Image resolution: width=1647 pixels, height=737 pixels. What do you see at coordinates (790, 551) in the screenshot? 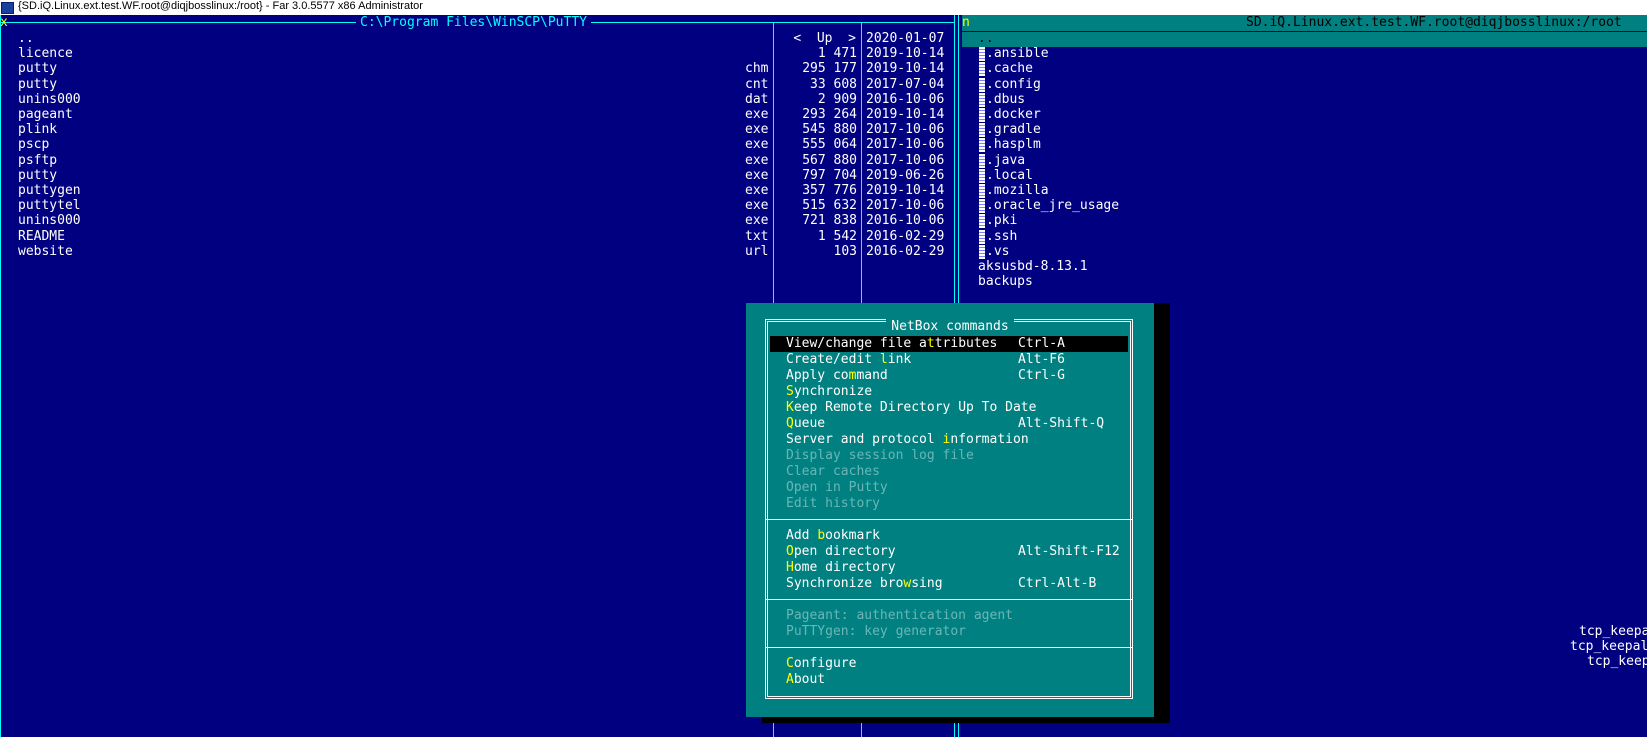
I see `menu-item-hotkey: O` at bounding box center [790, 551].